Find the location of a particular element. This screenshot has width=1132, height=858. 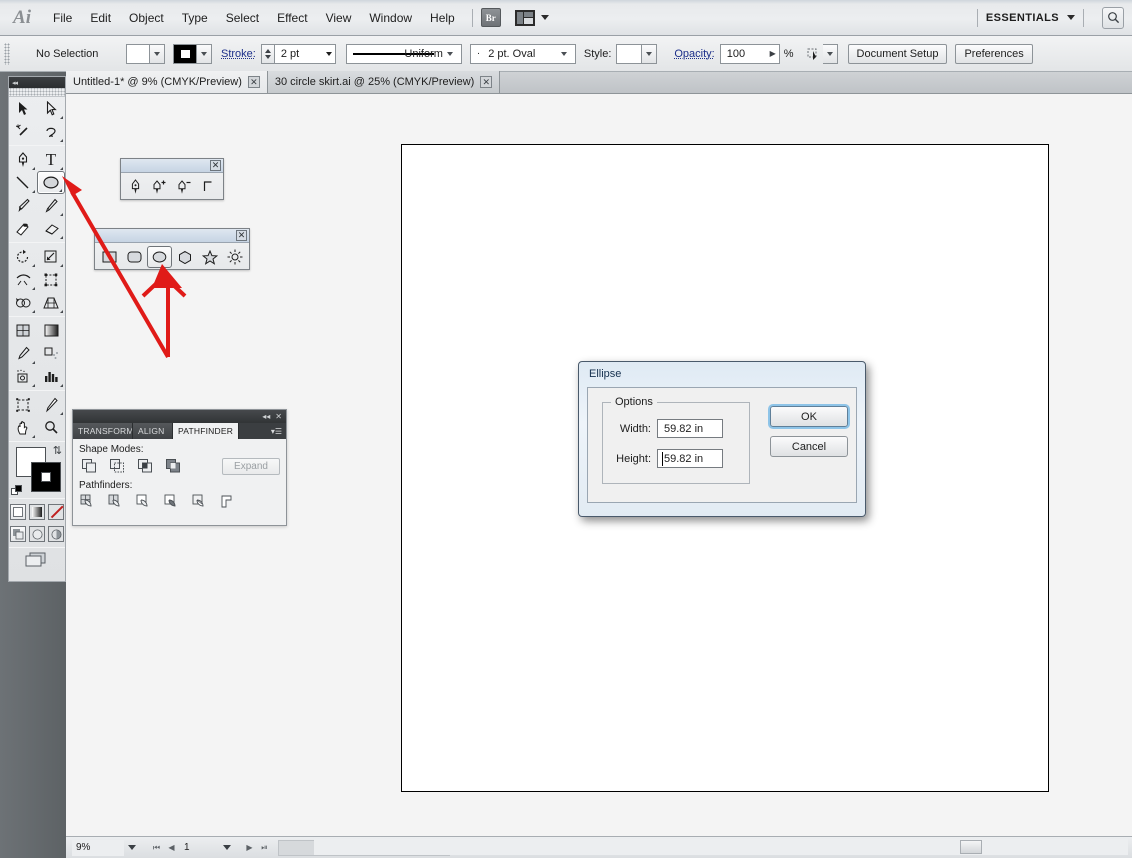

expand-button: Expand is located at coordinates (251, 466).